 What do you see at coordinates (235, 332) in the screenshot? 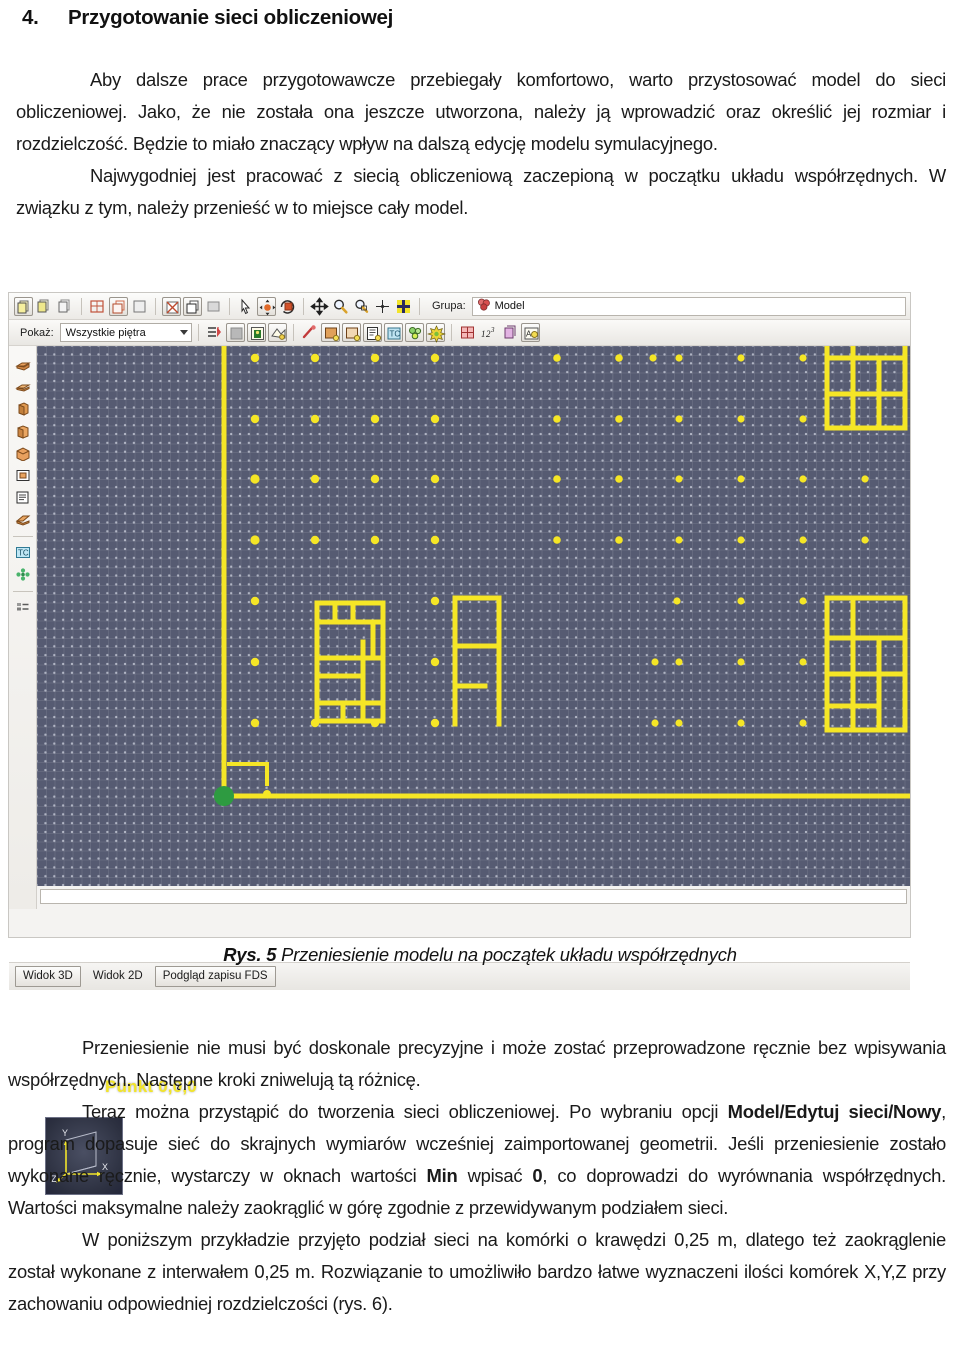
I see `render-preview-icon` at bounding box center [235, 332].